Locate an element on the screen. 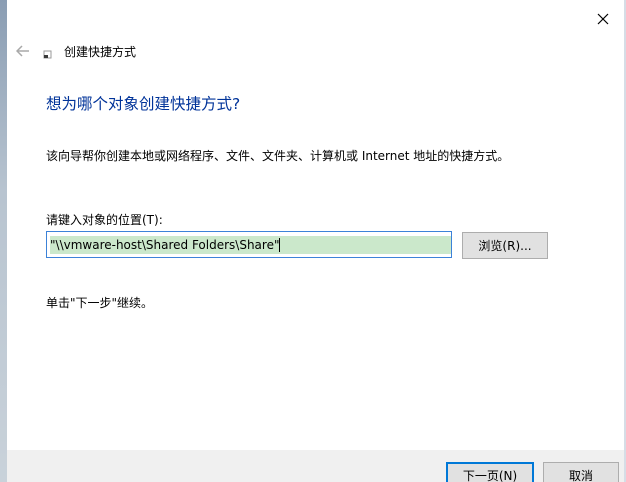 This screenshot has height=482, width=626. location-input: "\\vmware-host\Shared Folders\Share" is located at coordinates (249, 244).